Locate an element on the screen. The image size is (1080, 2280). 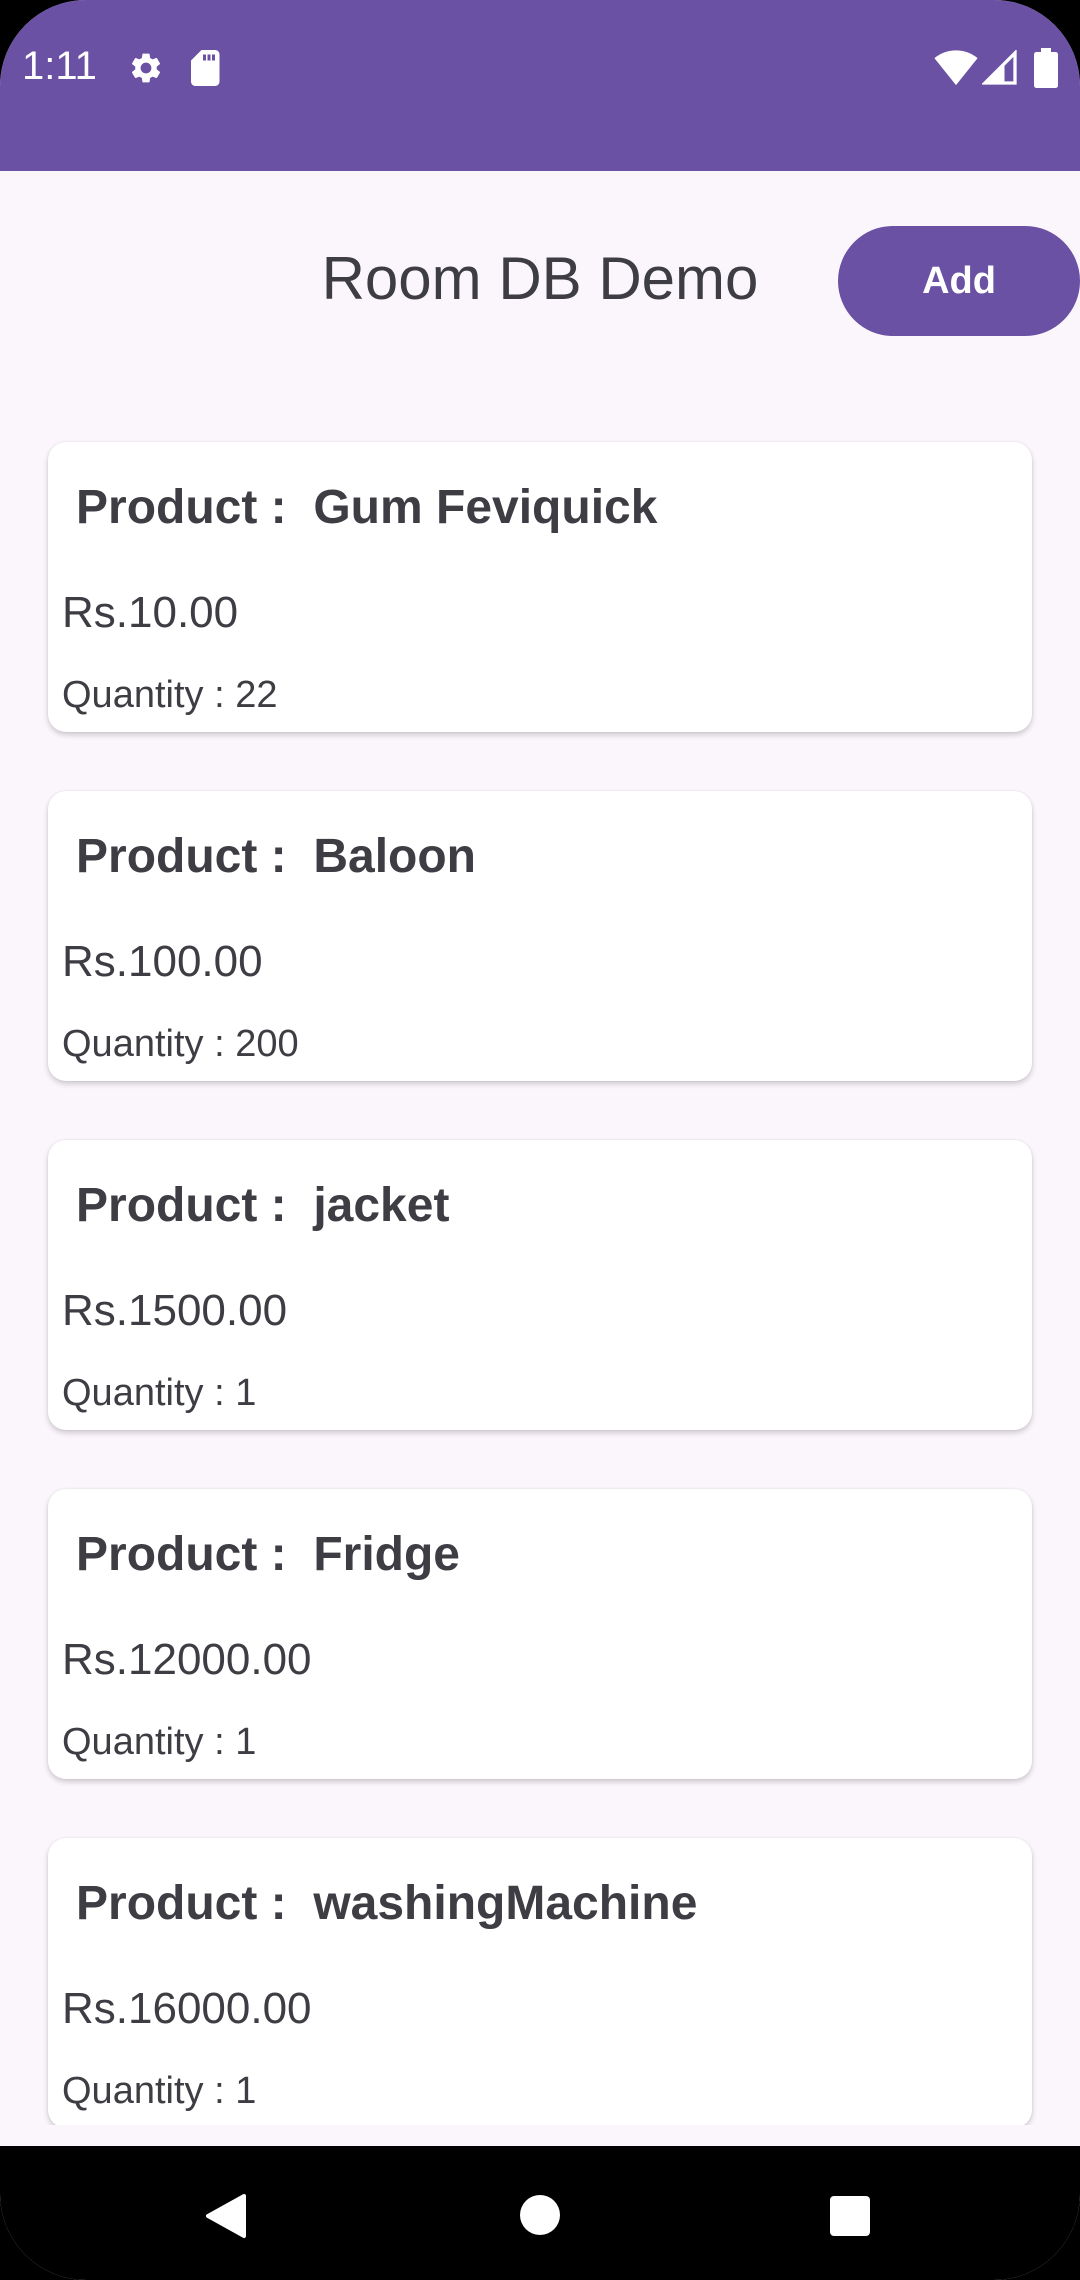
product-price: Rs.12000.00 is located at coordinates (187, 1659).